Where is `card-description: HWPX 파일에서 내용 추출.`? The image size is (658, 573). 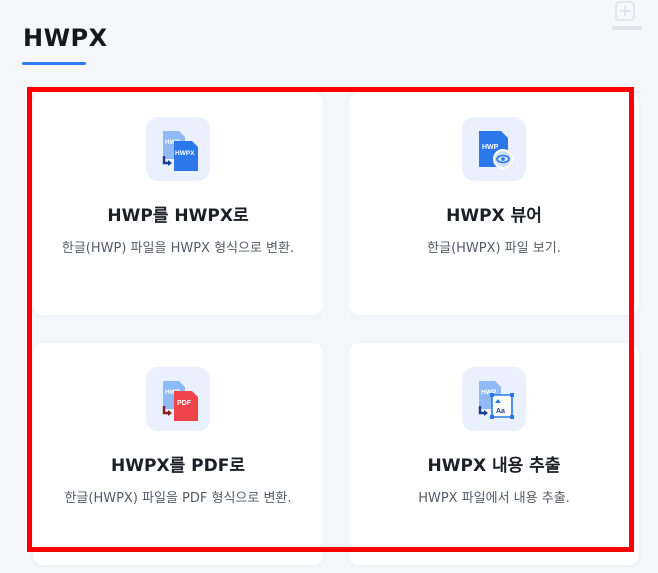
card-description: HWPX 파일에서 내용 추출. is located at coordinates (494, 498).